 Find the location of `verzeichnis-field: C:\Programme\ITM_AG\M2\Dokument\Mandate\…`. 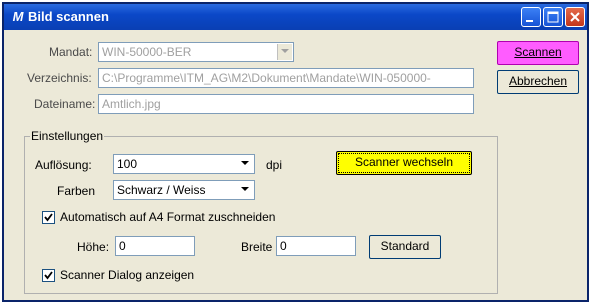

verzeichnis-field: C:\Programme\ITM_AG\M2\Dokument\Mandate\… is located at coordinates (286, 78).